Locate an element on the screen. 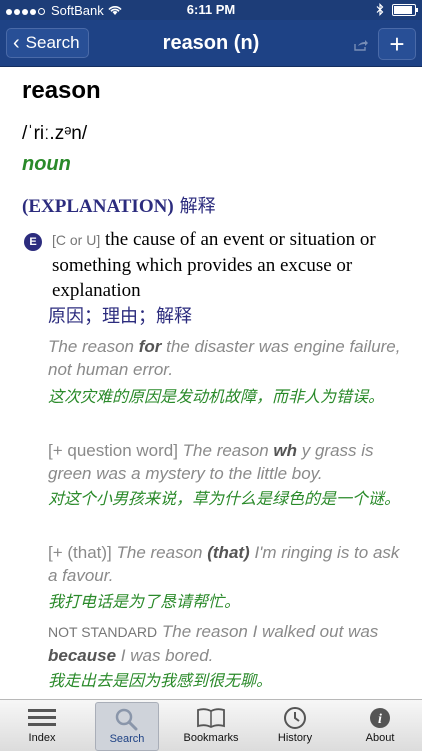  tab-search: Search is located at coordinates (127, 726).